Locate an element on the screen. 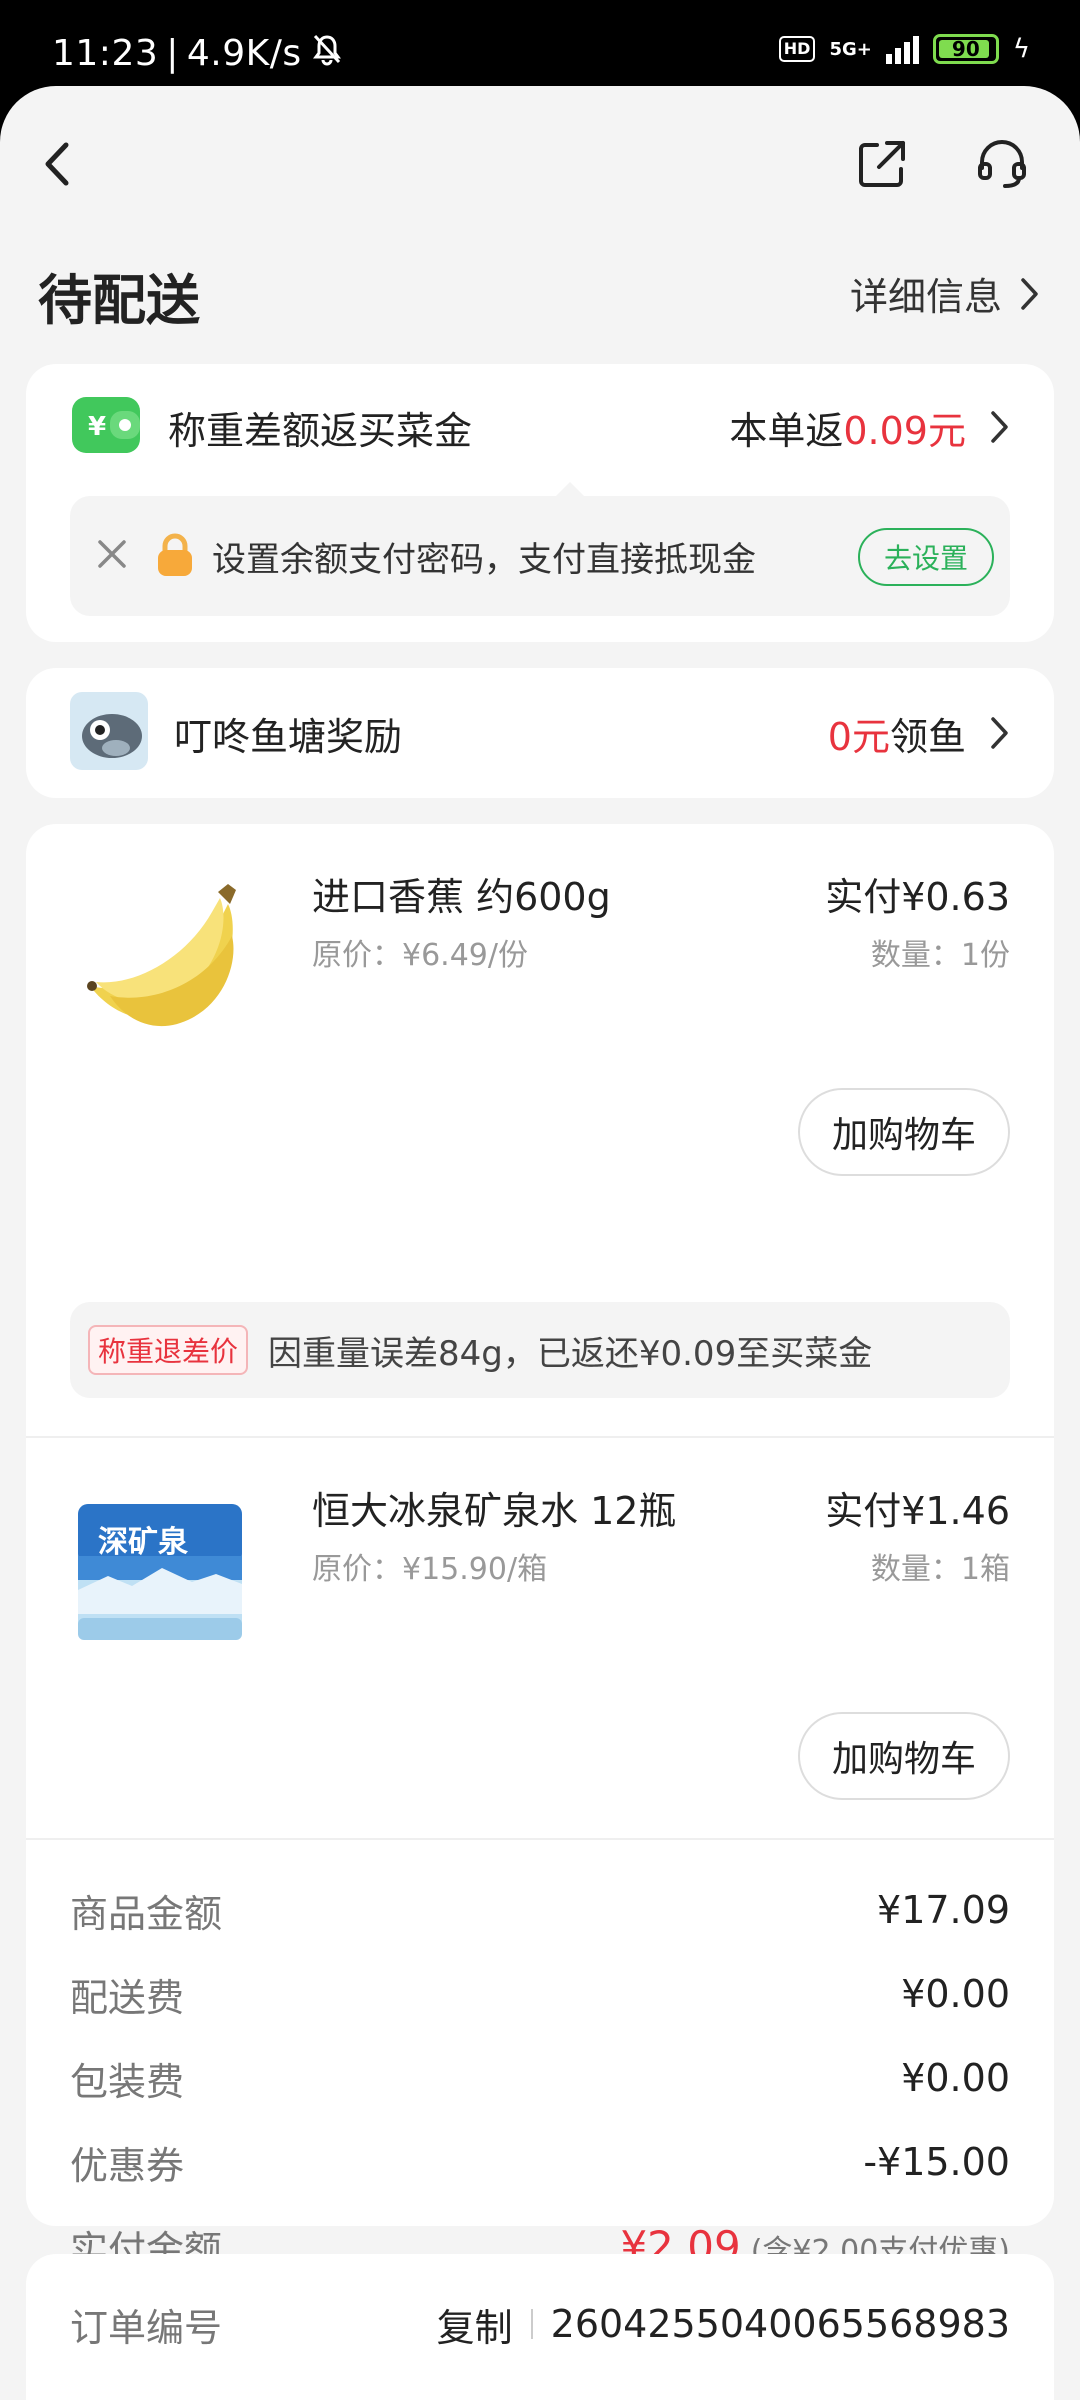  cashback-amount-group: 本单返0.09元 is located at coordinates (869, 427).